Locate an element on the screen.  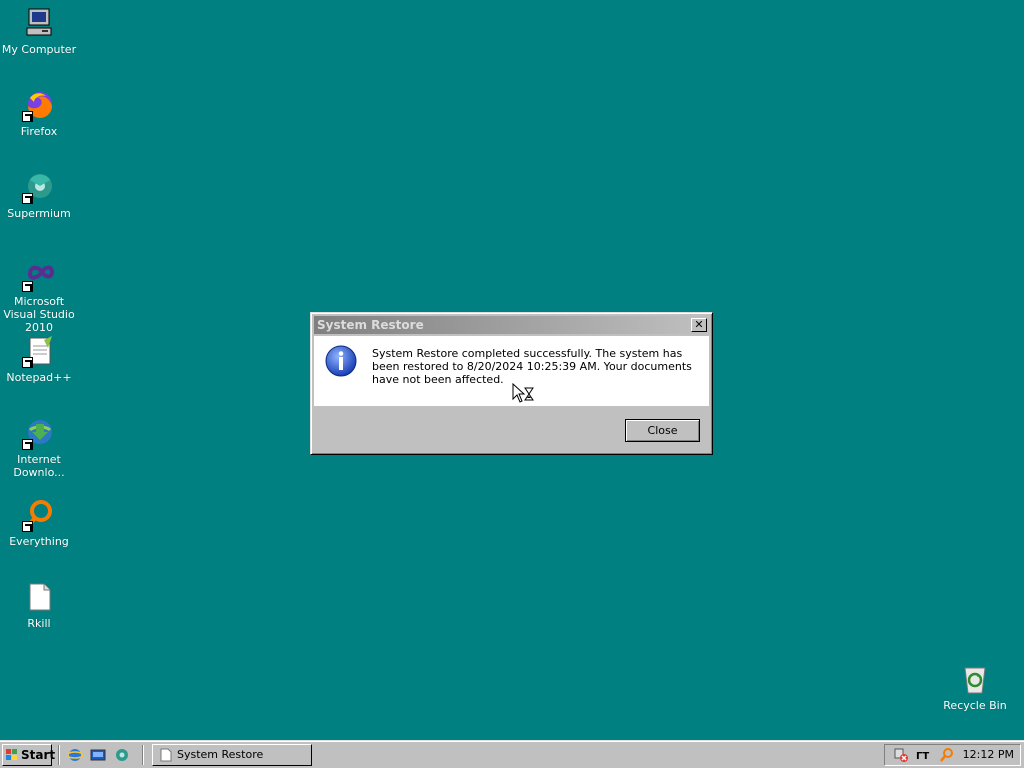
desktop-icon-notepadpp: Notepad++ is located at coordinates (39, 359).